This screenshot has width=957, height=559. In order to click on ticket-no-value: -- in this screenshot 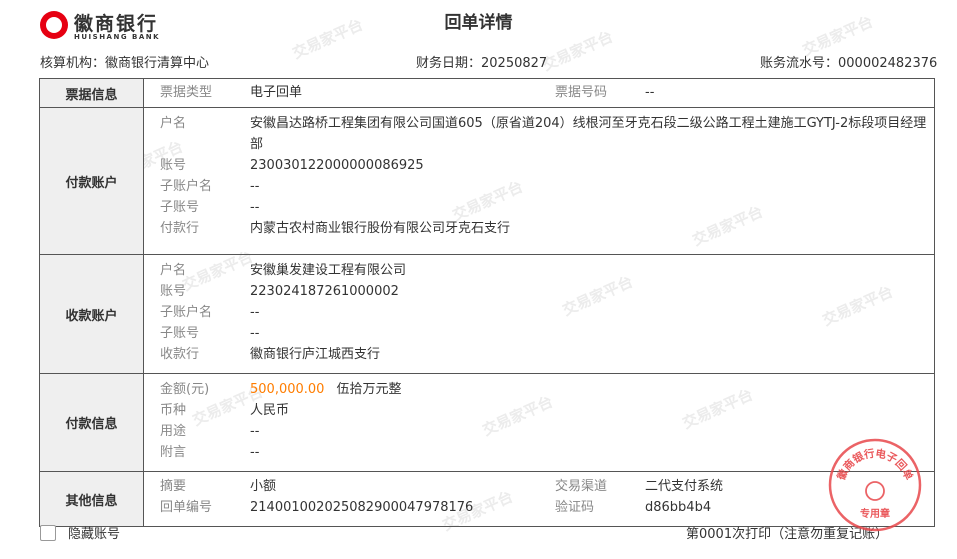, I will do `click(650, 92)`.